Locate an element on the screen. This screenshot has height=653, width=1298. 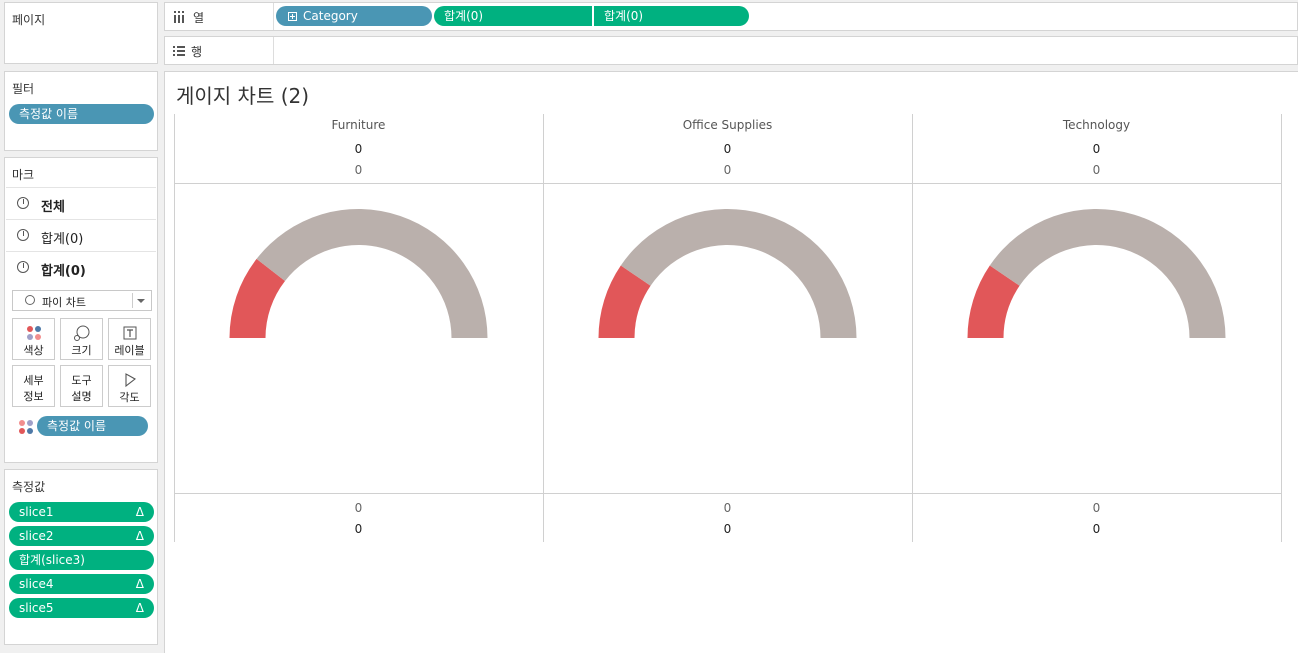
label-button: 레이블 is located at coordinates (129, 339).